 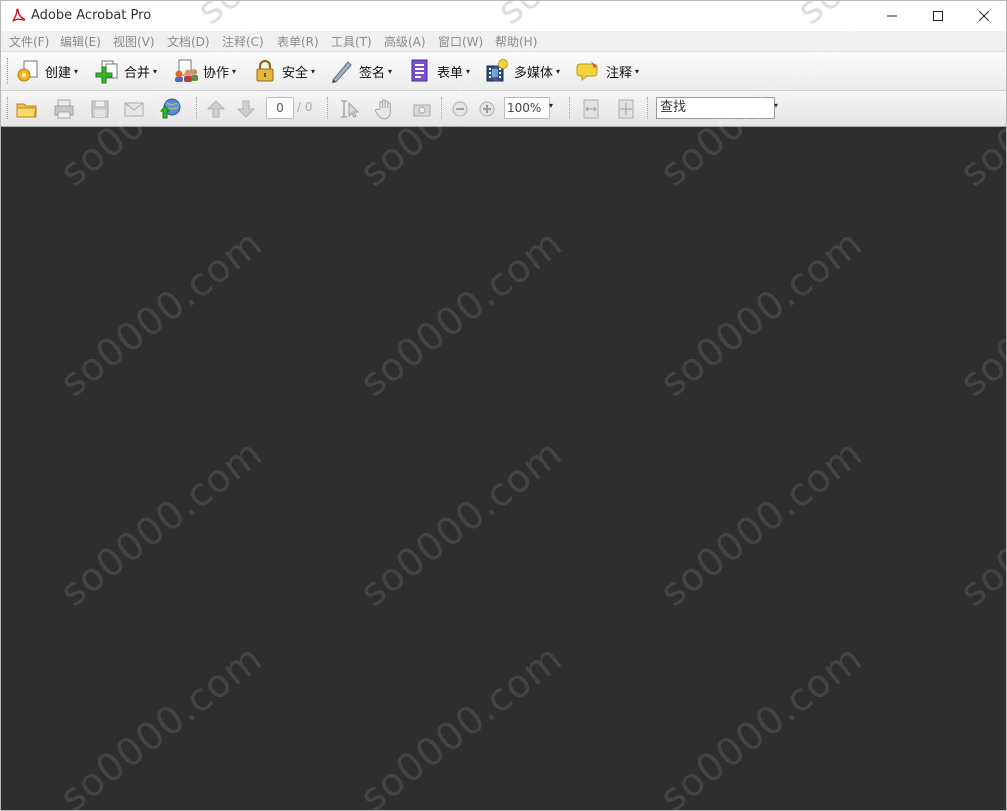 What do you see at coordinates (305, 107) in the screenshot?
I see `page-total: / 0` at bounding box center [305, 107].